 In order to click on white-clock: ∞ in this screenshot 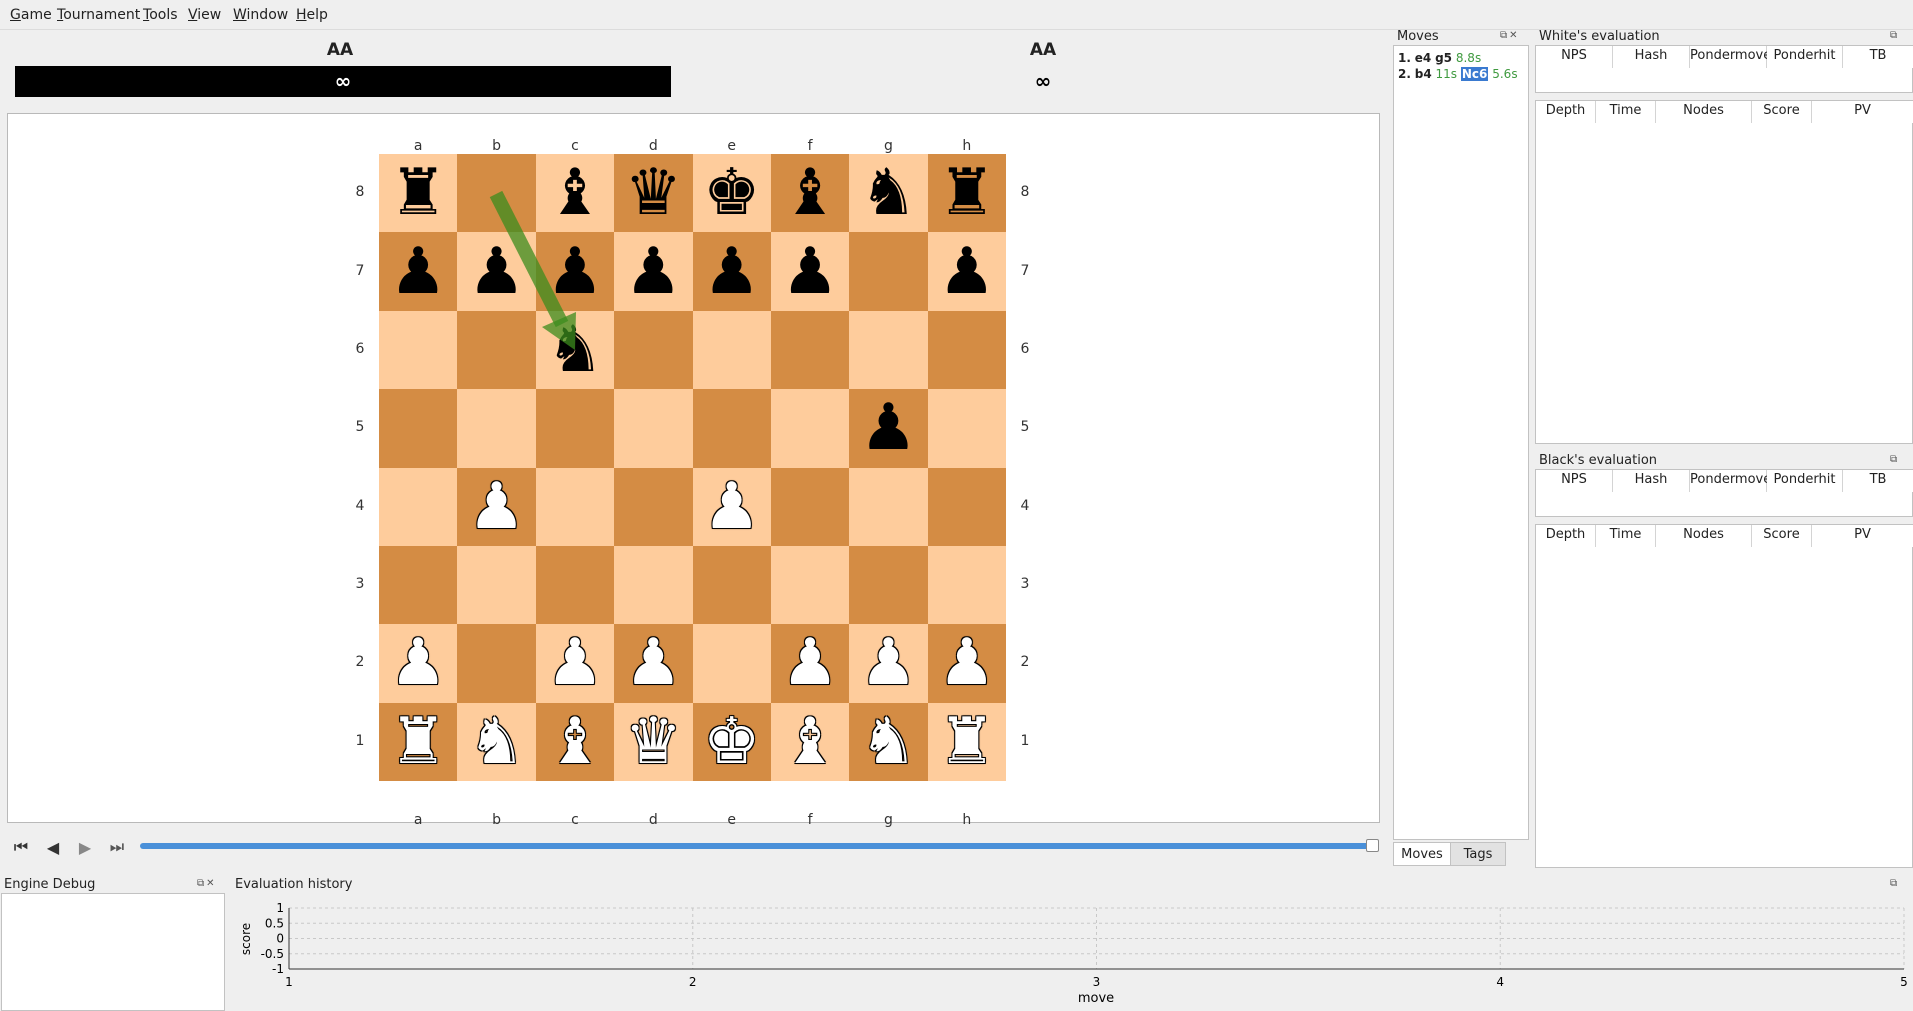, I will do `click(343, 81)`.